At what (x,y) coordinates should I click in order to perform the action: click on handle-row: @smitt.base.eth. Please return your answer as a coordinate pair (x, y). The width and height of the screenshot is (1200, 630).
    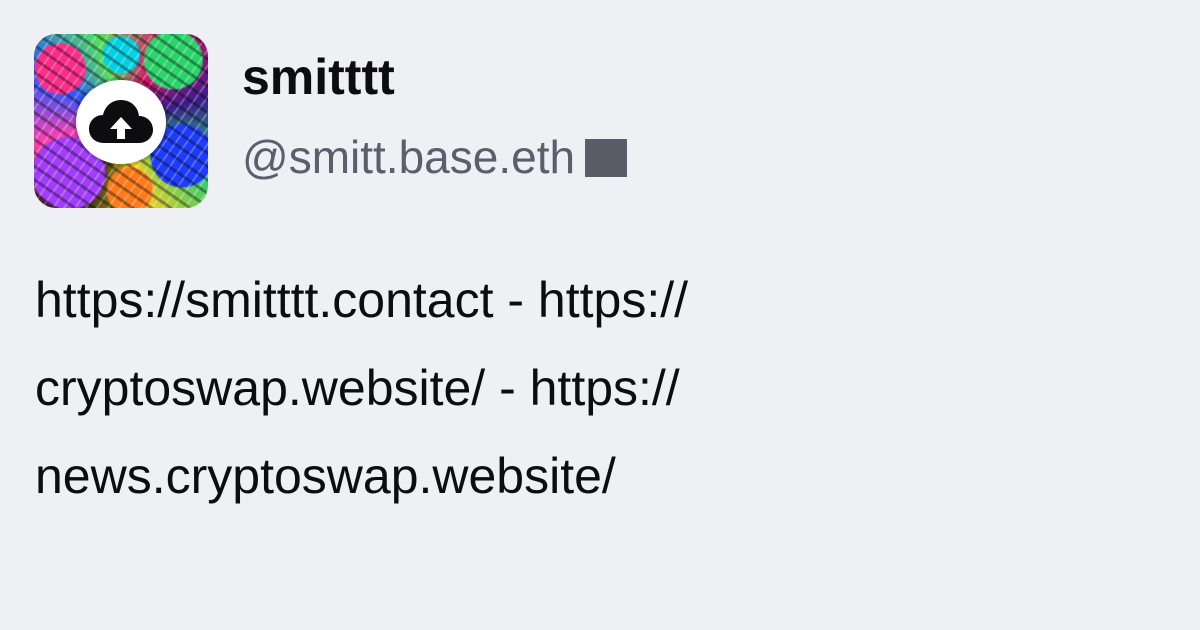
    Looking at the image, I should click on (435, 157).